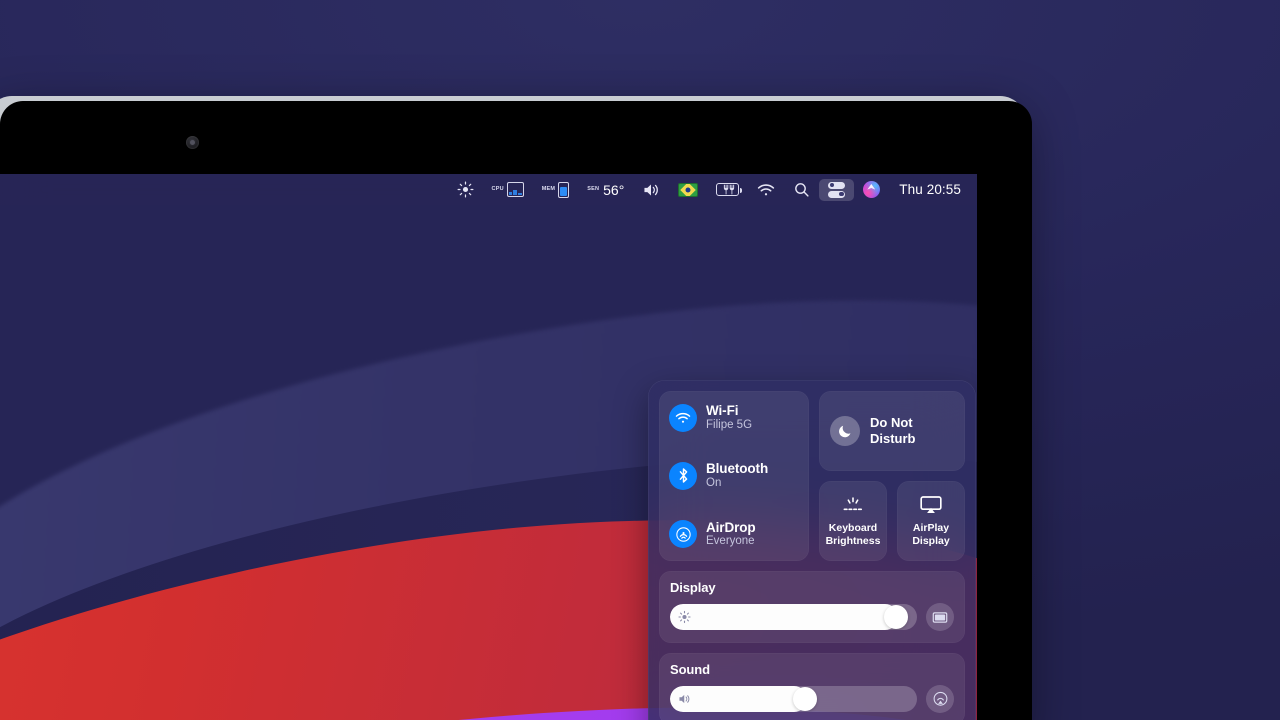  I want to click on menubar-siri-icon, so click(871, 190).